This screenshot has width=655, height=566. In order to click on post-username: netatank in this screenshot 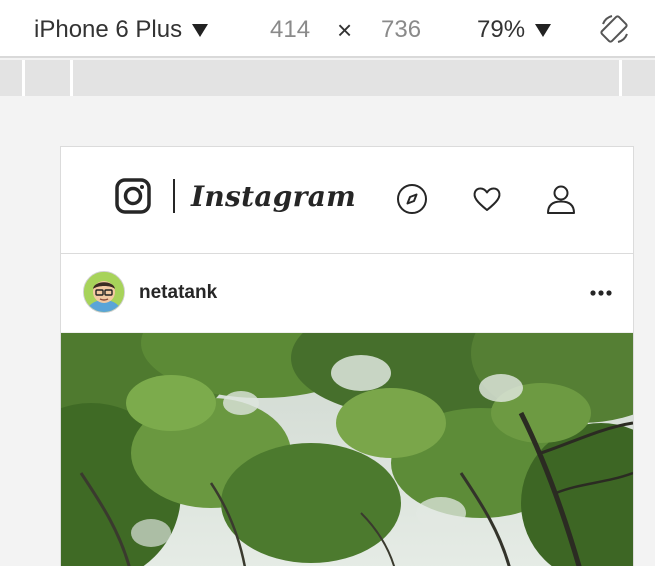, I will do `click(178, 293)`.